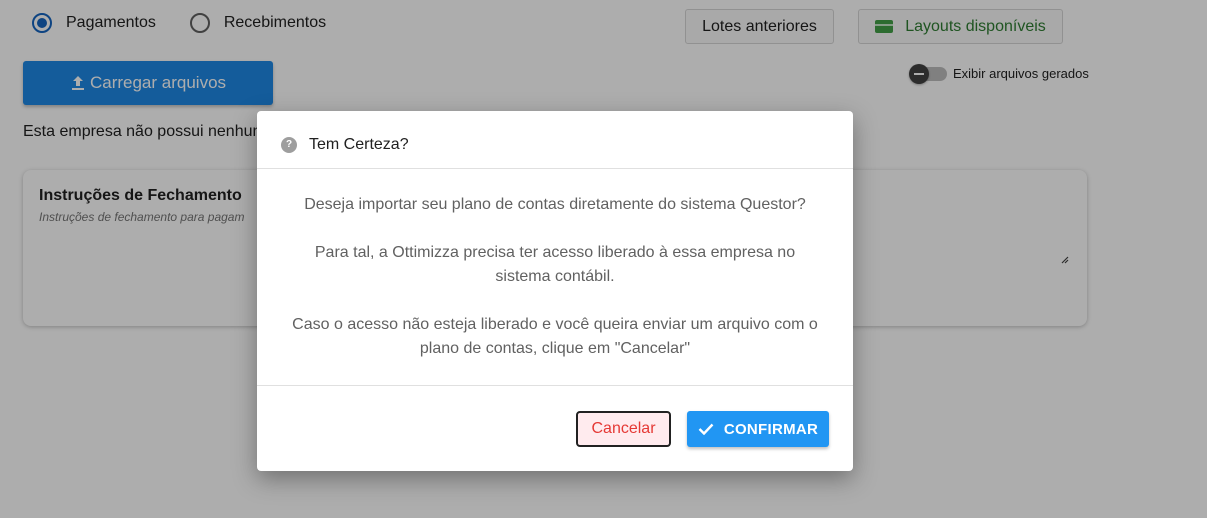 The image size is (1207, 518). I want to click on confirm-label: CONFIRMAR, so click(771, 429).